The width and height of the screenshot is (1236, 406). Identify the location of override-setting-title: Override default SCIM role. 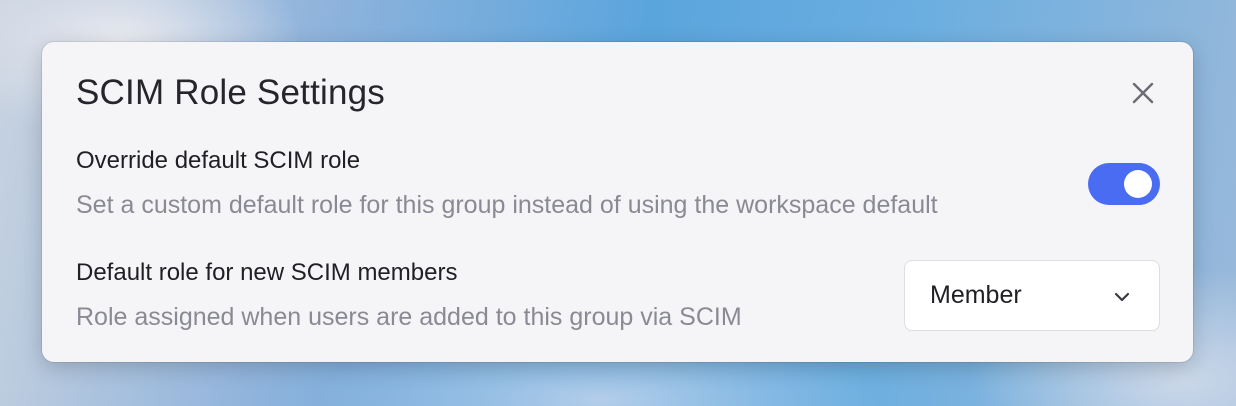
(218, 160).